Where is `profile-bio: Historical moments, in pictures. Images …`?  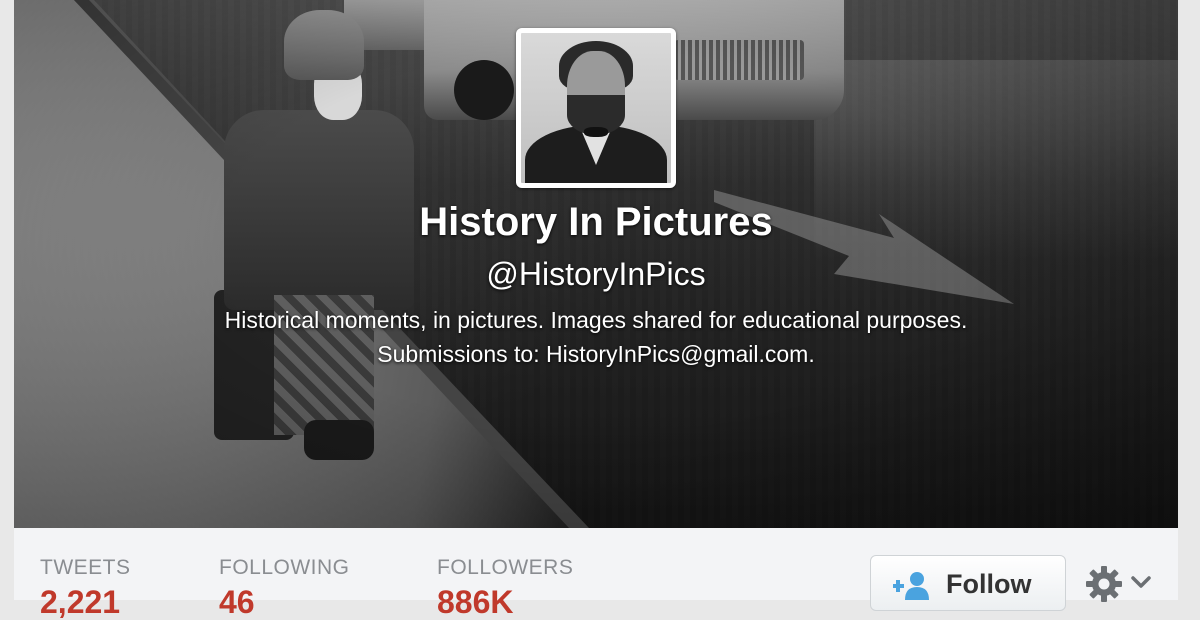 profile-bio: Historical moments, in pictures. Images … is located at coordinates (596, 337).